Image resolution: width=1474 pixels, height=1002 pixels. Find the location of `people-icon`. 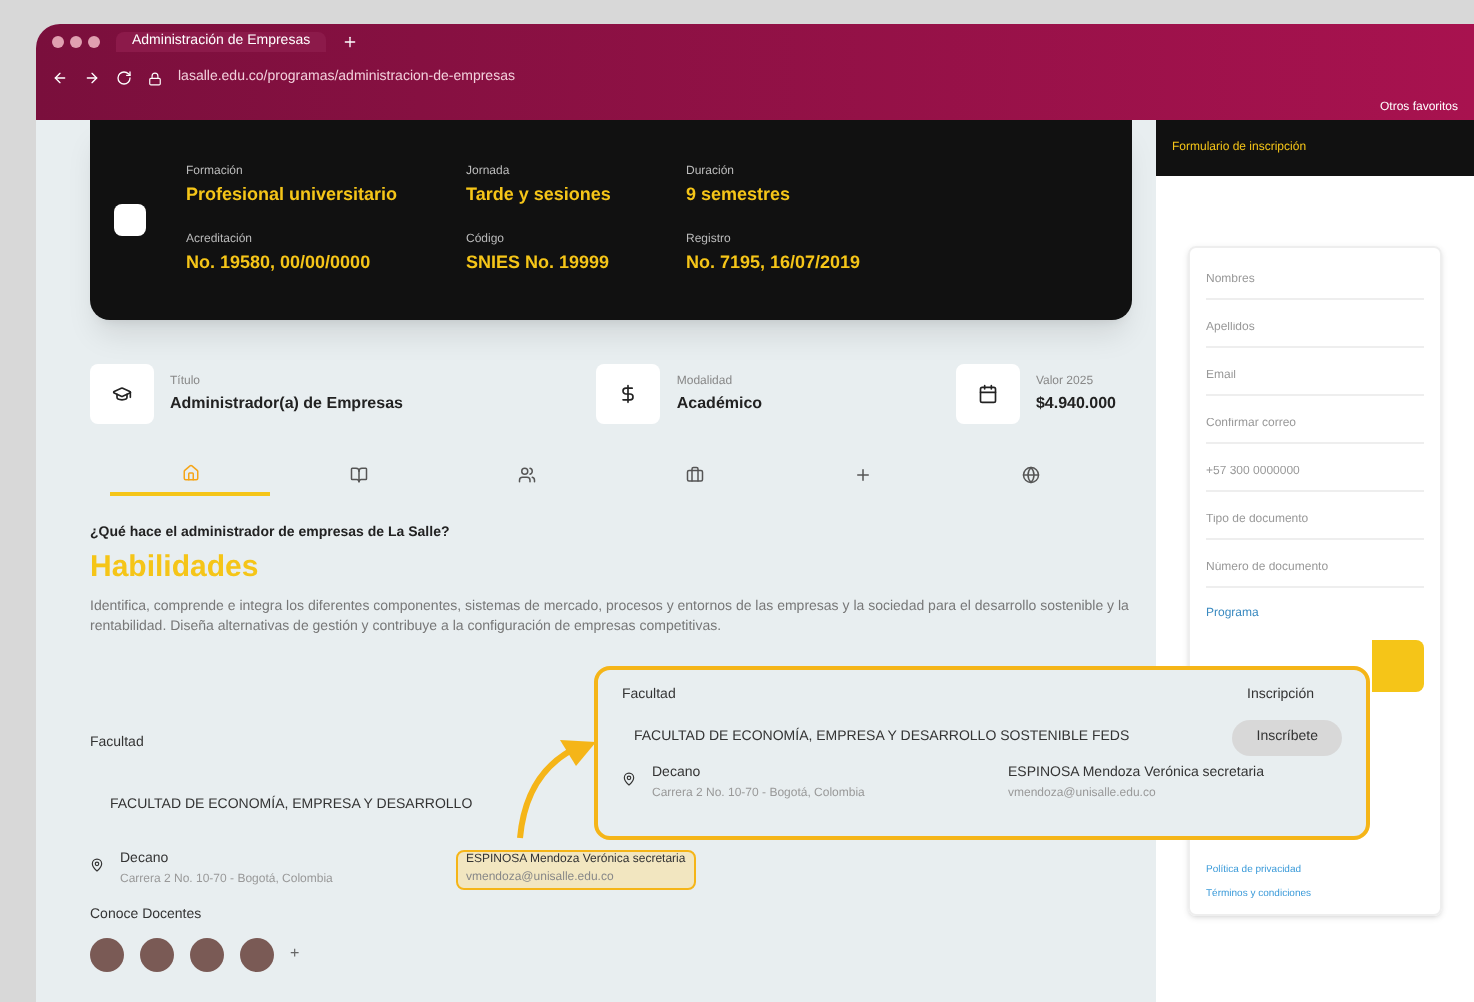

people-icon is located at coordinates (526, 474).